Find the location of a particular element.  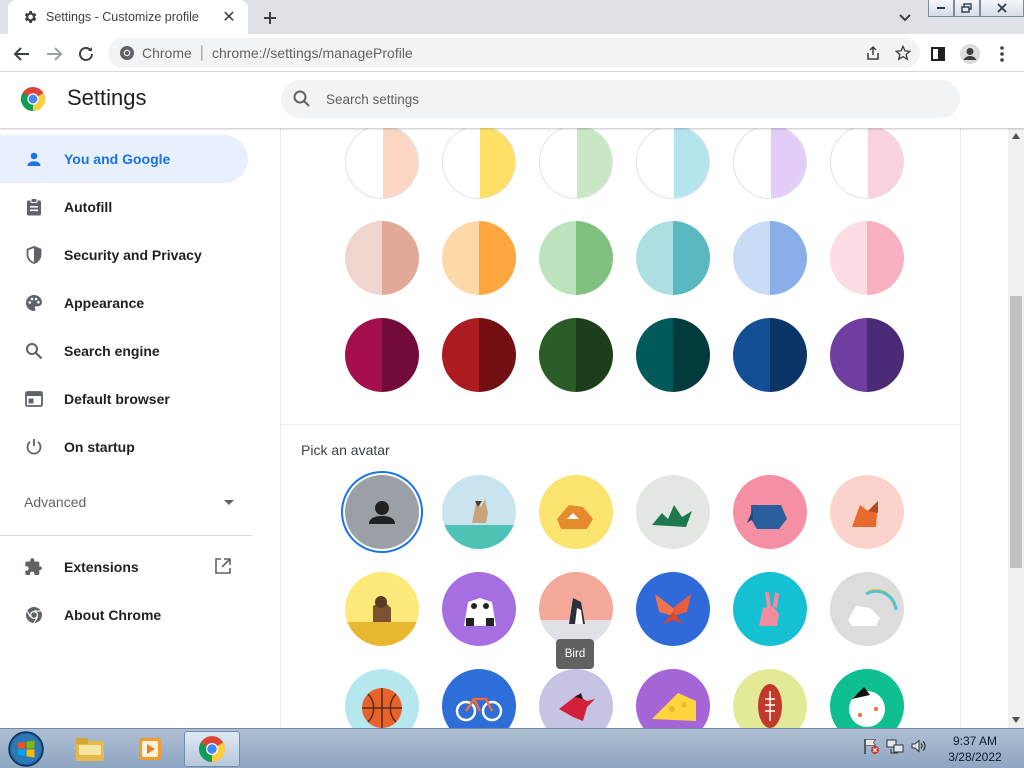

sidebar-item-about-chrome: About Chrome is located at coordinates (124, 615).